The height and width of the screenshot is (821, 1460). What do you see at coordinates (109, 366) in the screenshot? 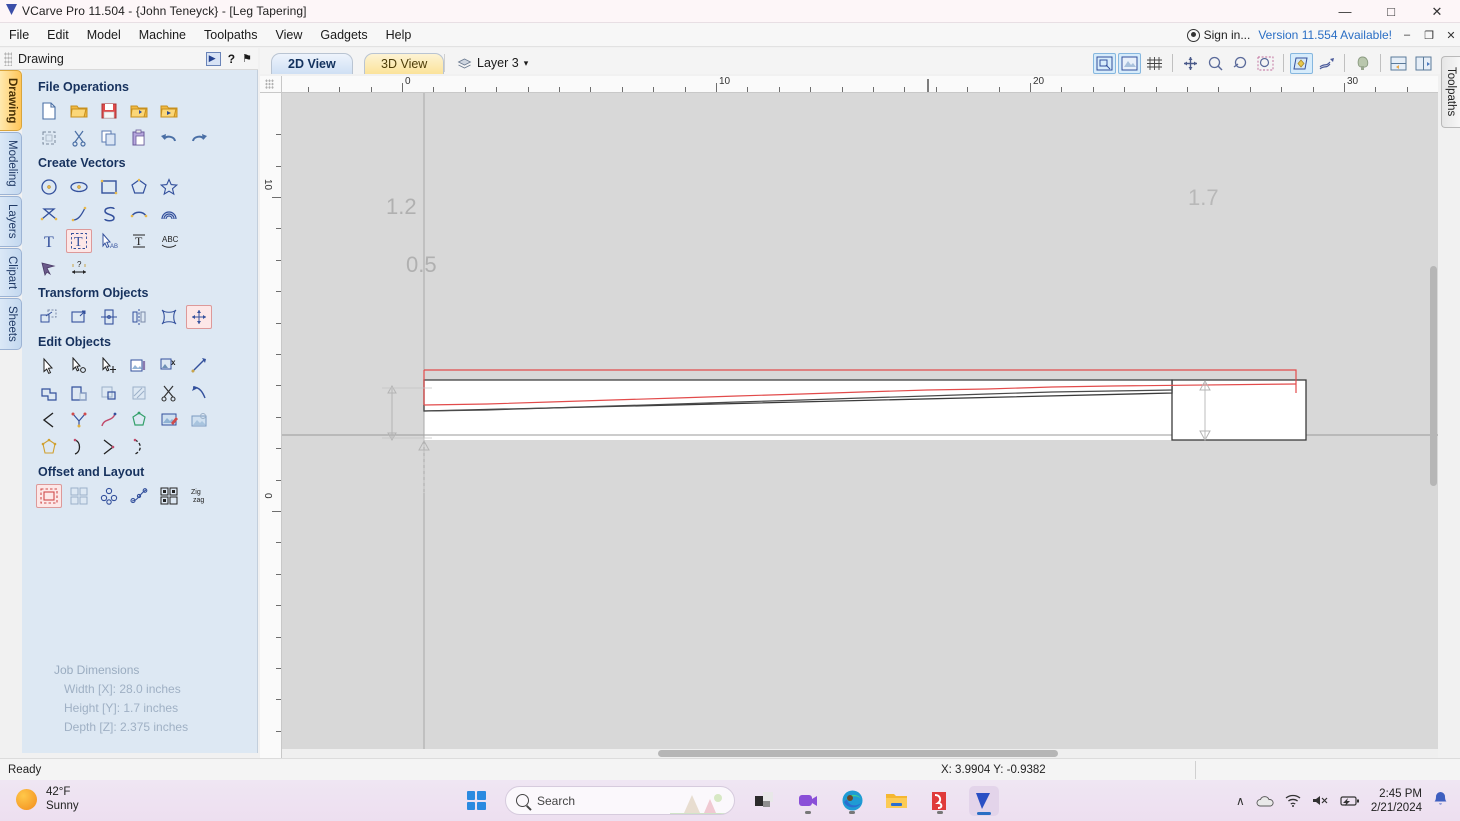
I see `move-node-icon` at bounding box center [109, 366].